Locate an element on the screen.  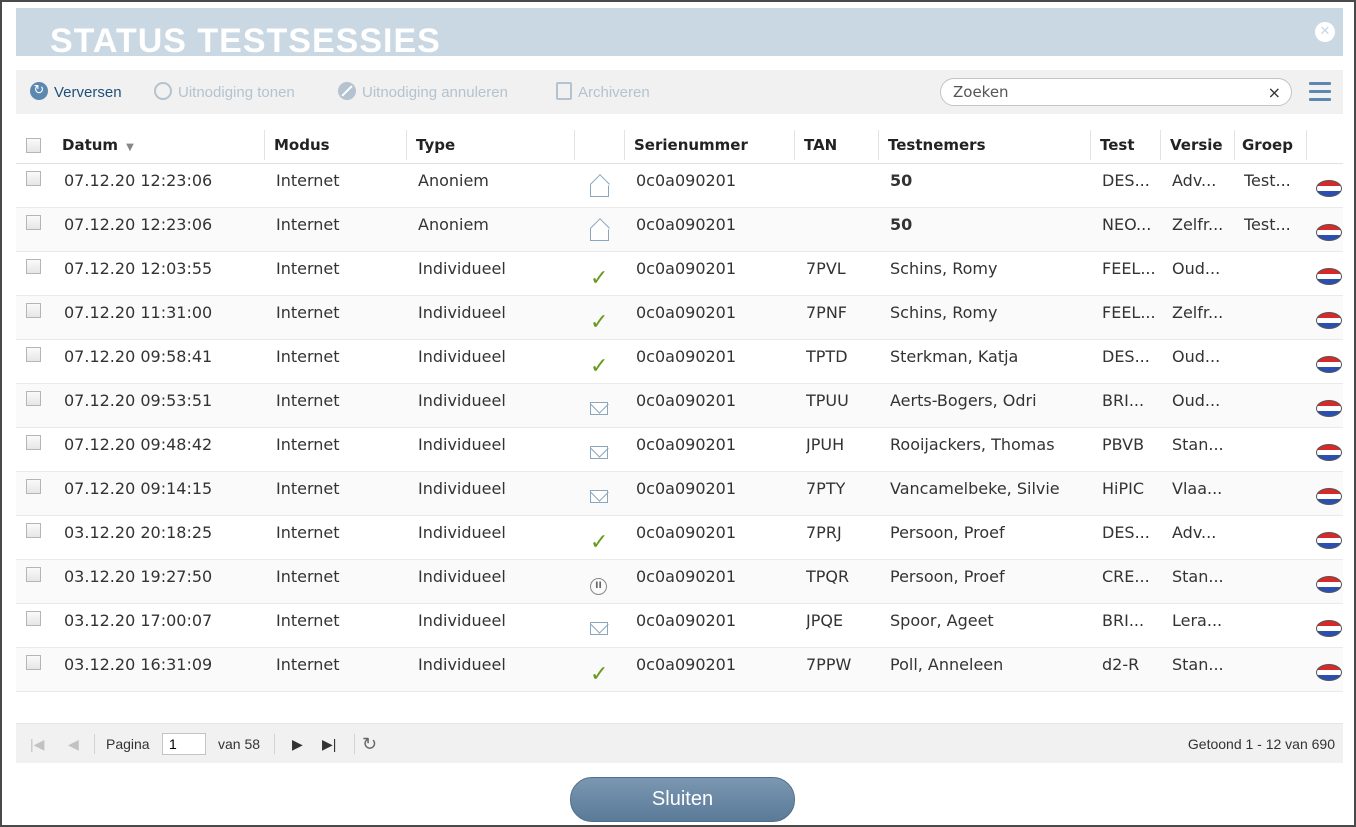
cell-tan: 7PPW is located at coordinates (829, 664).